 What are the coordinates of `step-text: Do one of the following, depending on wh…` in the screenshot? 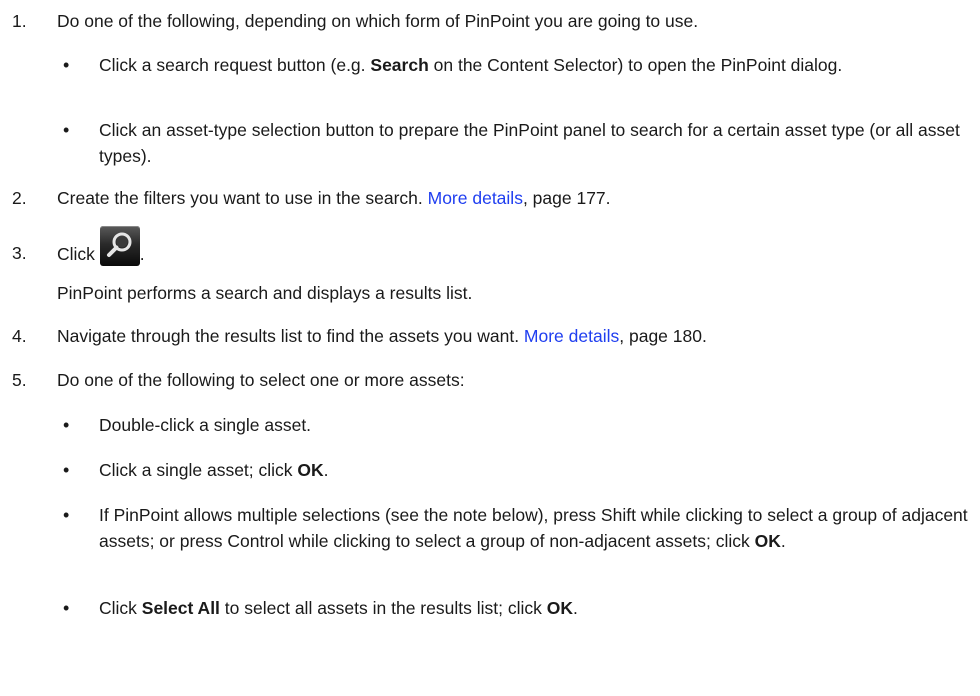 It's located at (378, 21).